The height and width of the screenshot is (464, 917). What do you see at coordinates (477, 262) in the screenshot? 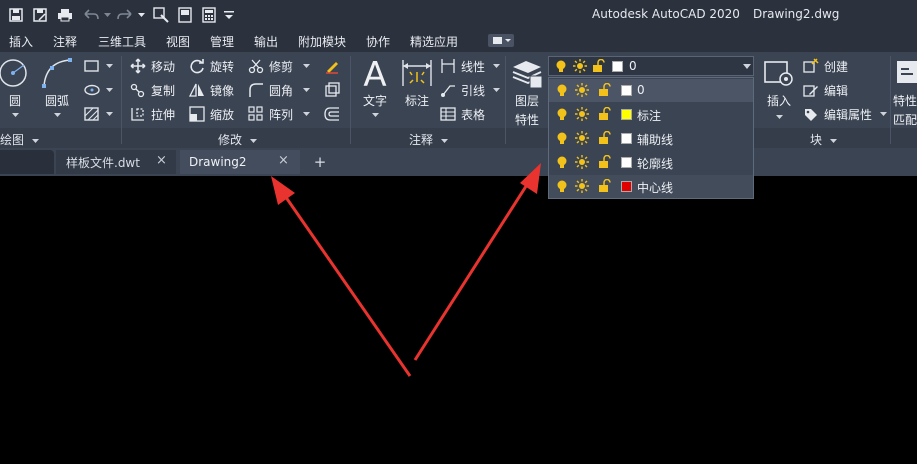
I see `arrow-to-layer-dropdown` at bounding box center [477, 262].